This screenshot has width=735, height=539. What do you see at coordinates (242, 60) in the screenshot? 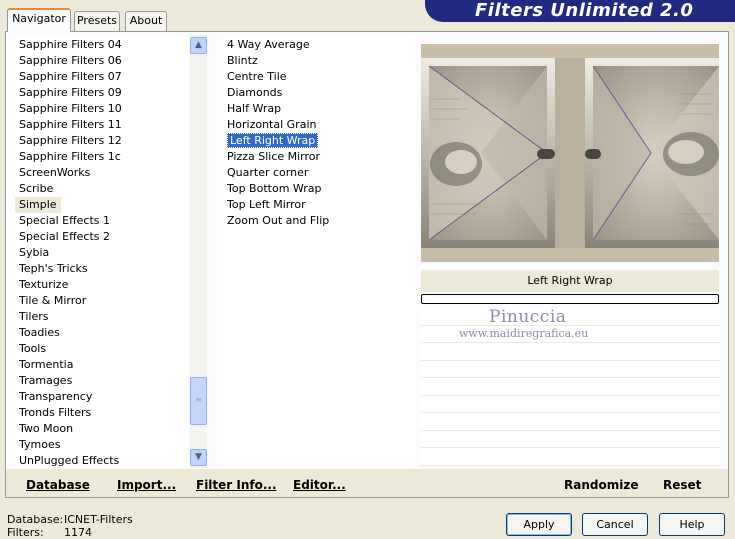
I see `filter-list-item-label: Blintz` at bounding box center [242, 60].